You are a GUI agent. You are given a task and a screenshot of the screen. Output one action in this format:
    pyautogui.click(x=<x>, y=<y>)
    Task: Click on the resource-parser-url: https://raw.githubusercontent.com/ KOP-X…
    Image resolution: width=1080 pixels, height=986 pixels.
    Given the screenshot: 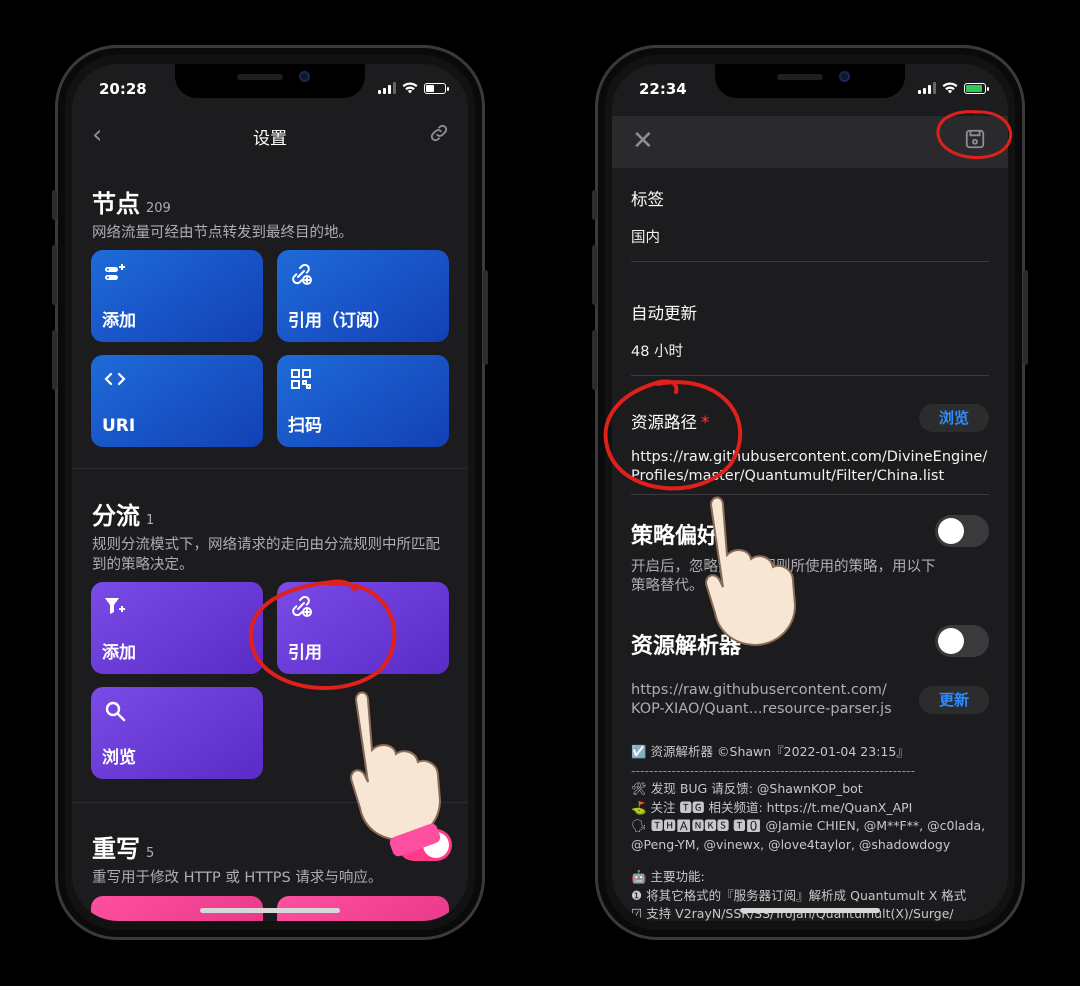 What is the action you would take?
    pyautogui.click(x=764, y=700)
    